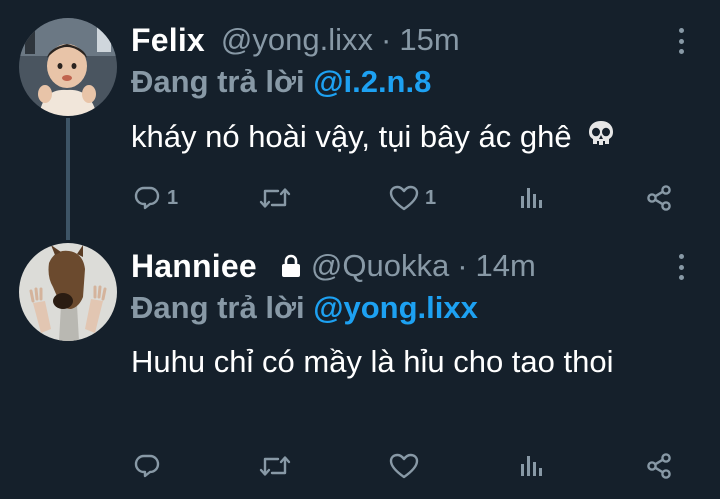 The height and width of the screenshot is (499, 720). I want to click on tweet-text-content: kháy nó hoài vậy, tụi bây ác ghê, so click(351, 136).